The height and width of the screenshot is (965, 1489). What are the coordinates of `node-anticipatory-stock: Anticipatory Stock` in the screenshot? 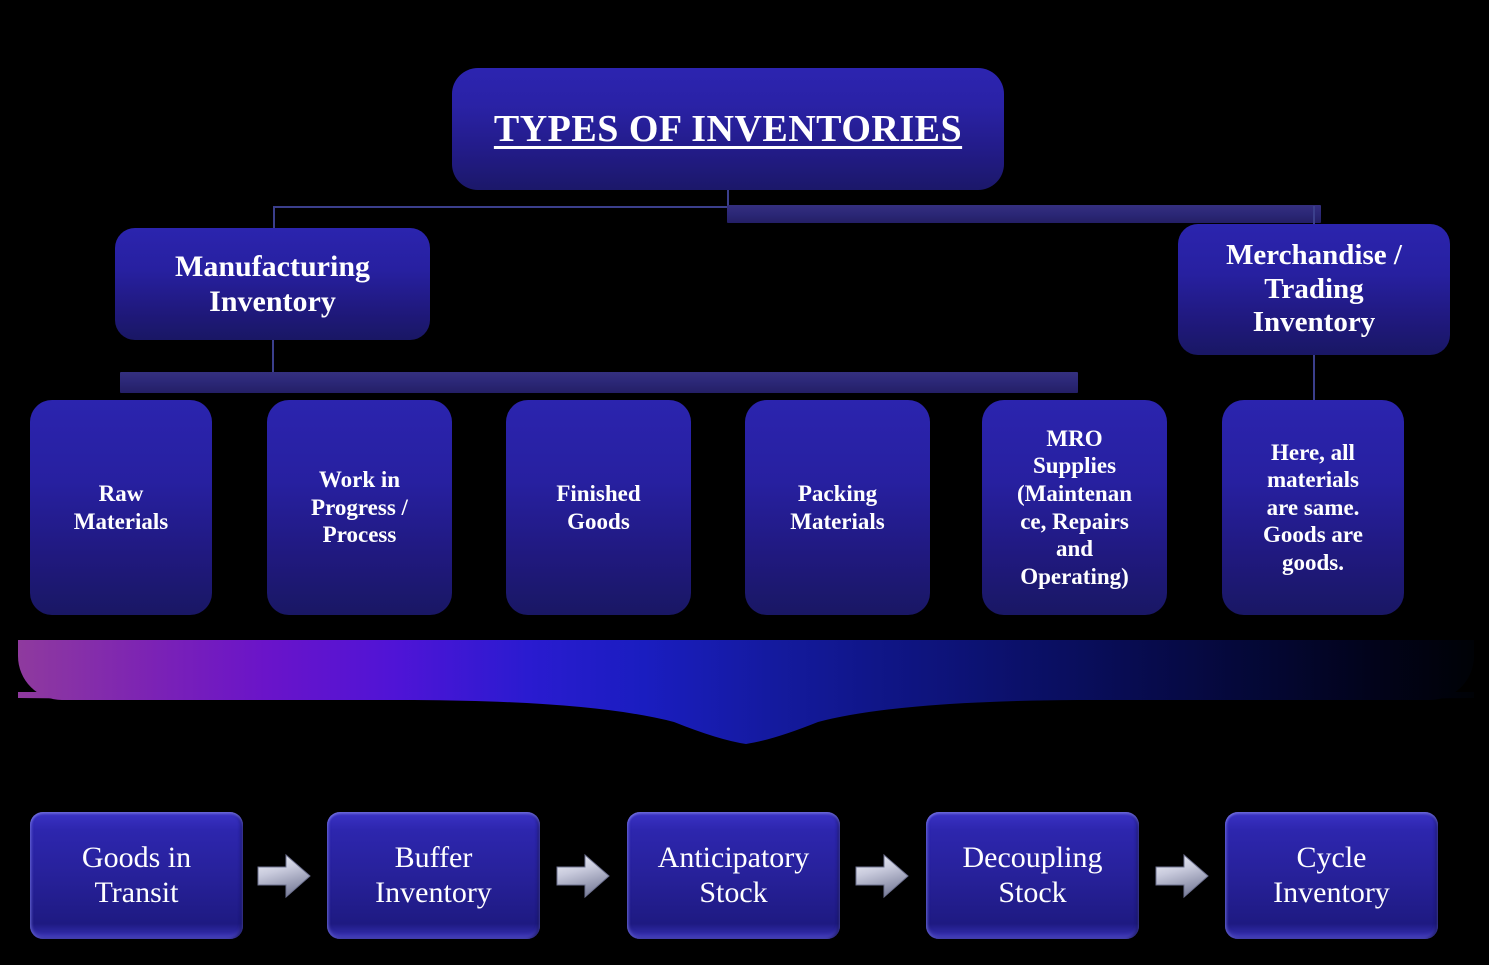 It's located at (733, 875).